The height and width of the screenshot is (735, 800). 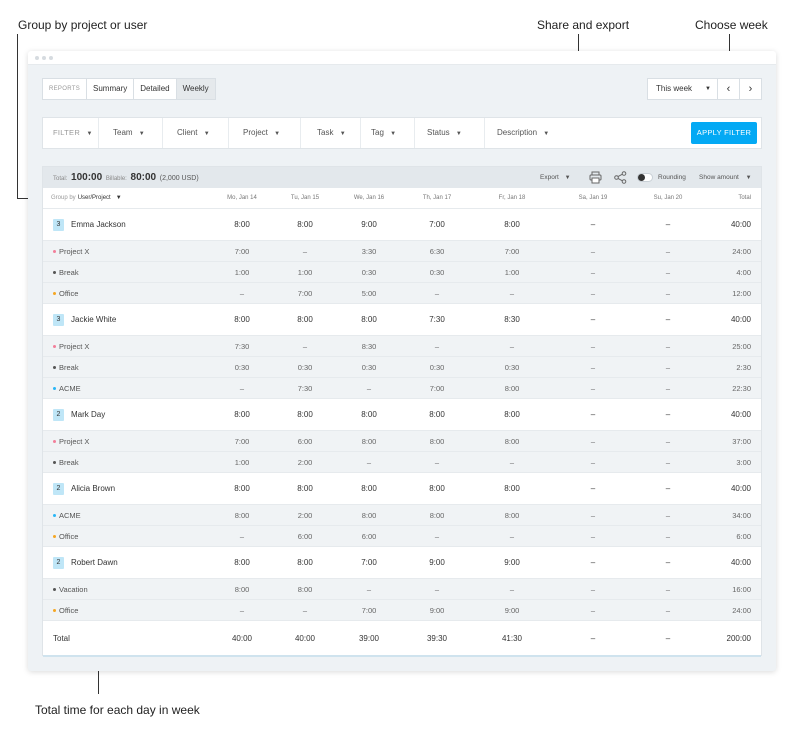 I want to click on filter-dropdown: FILTER ▼, so click(x=71, y=133).